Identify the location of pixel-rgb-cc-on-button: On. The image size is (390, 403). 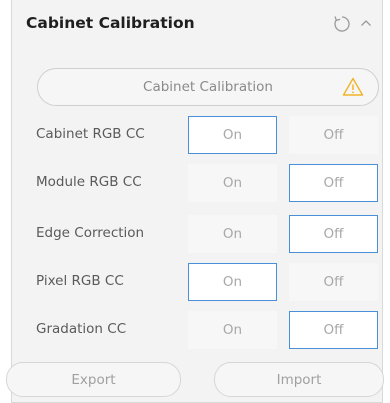
(232, 282).